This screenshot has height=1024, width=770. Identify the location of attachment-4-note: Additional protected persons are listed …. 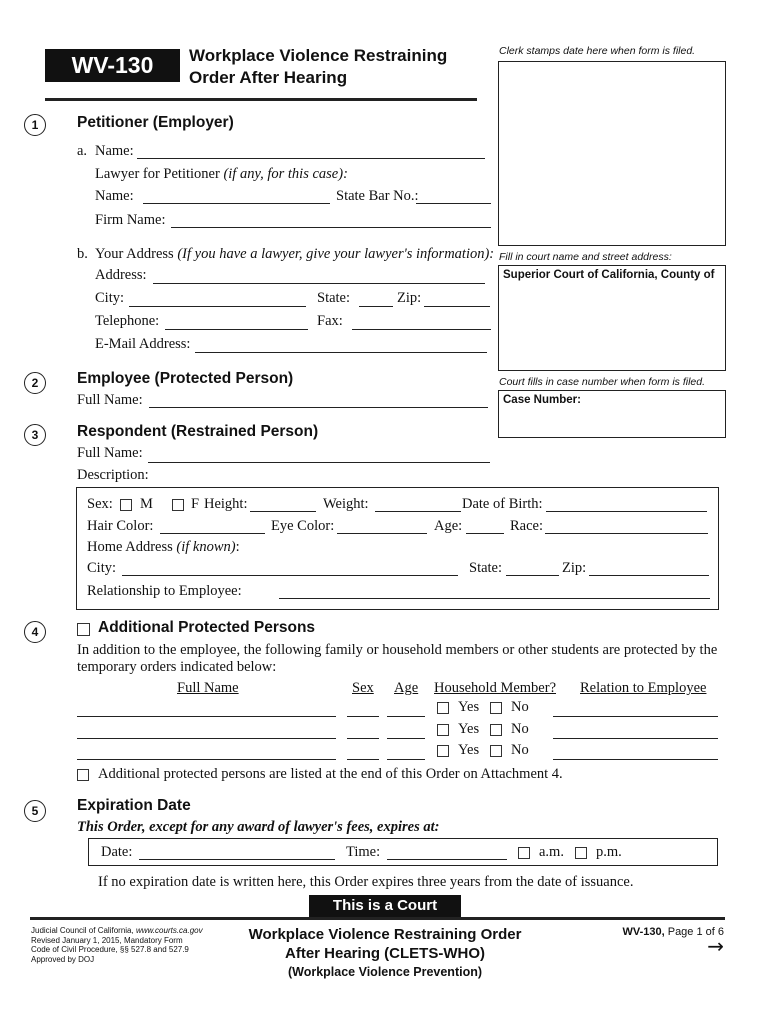
(330, 774).